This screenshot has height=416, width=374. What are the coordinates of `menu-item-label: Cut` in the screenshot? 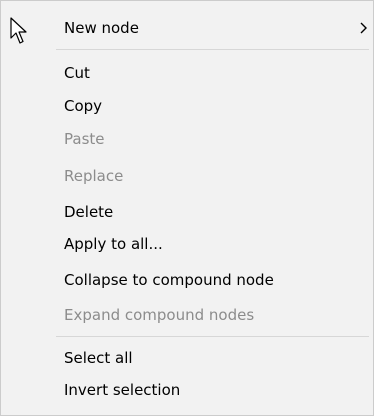 It's located at (77, 73).